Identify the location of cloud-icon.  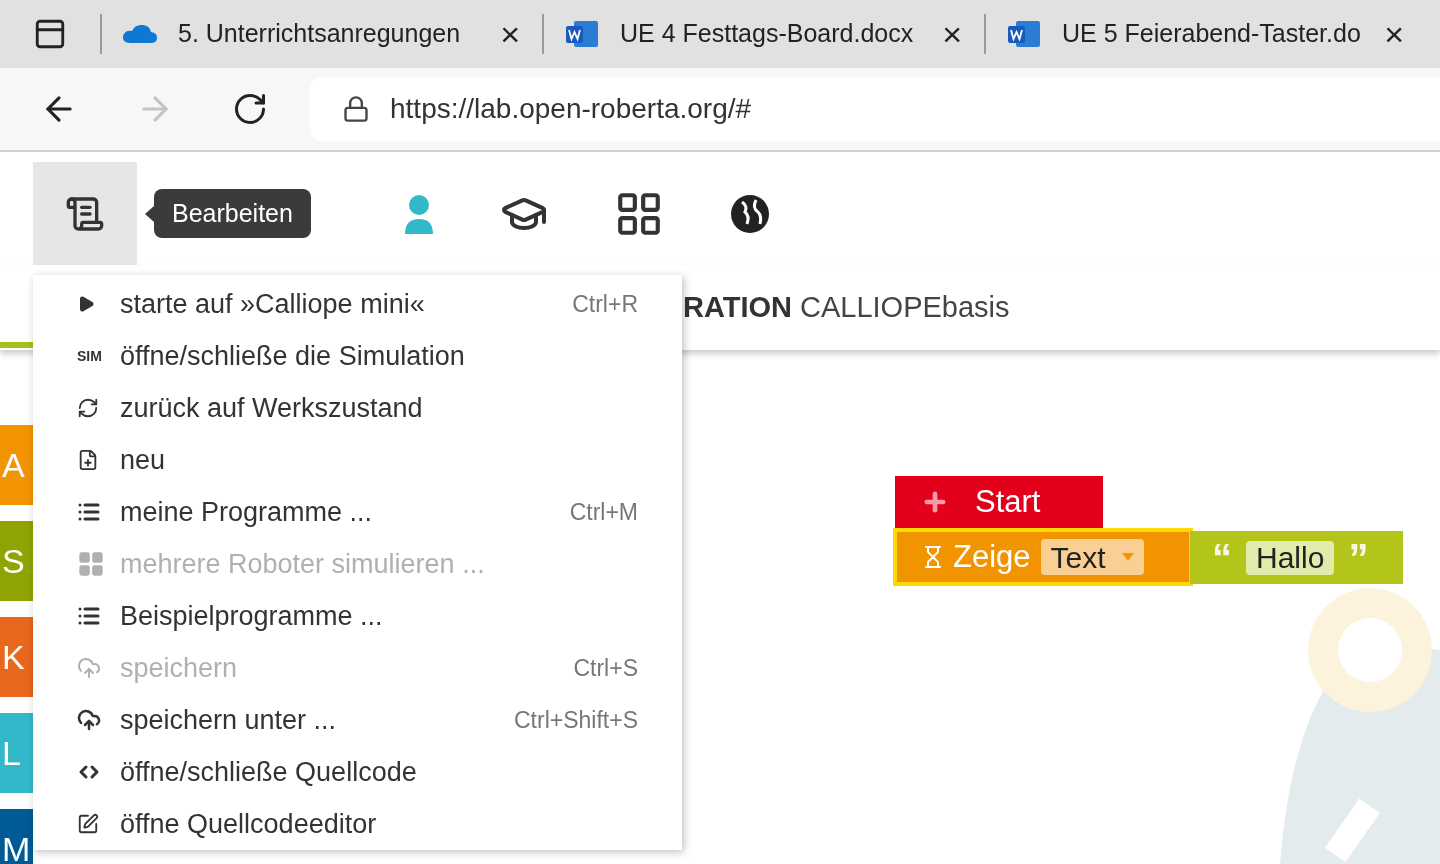
(140, 34).